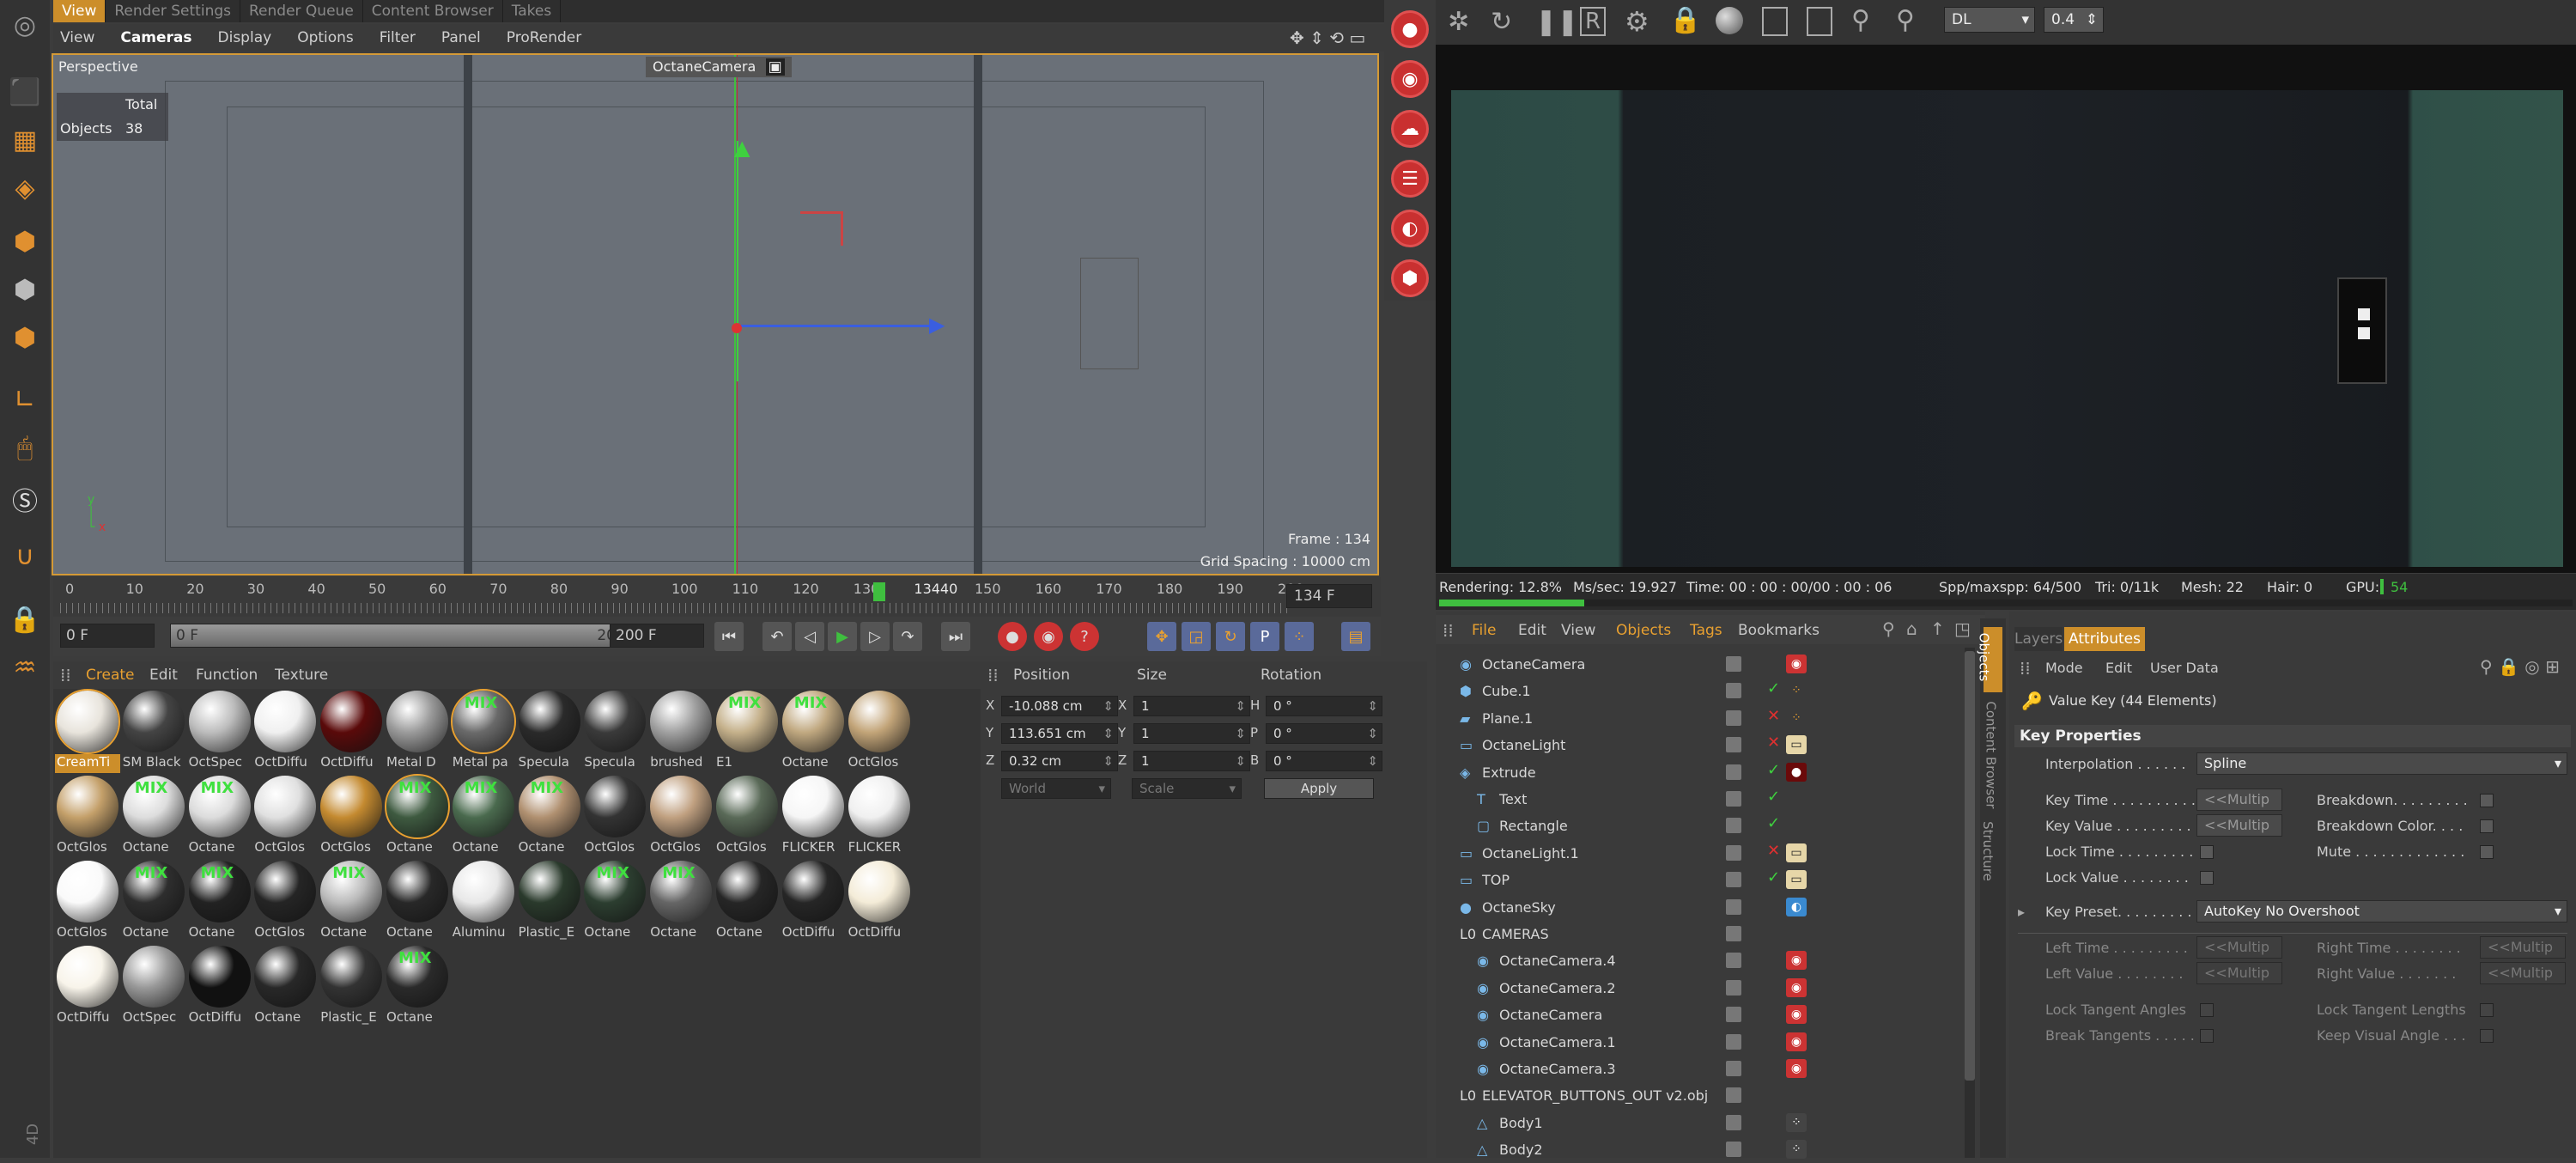  I want to click on coords-grip-icon: ⁞⁞, so click(993, 675).